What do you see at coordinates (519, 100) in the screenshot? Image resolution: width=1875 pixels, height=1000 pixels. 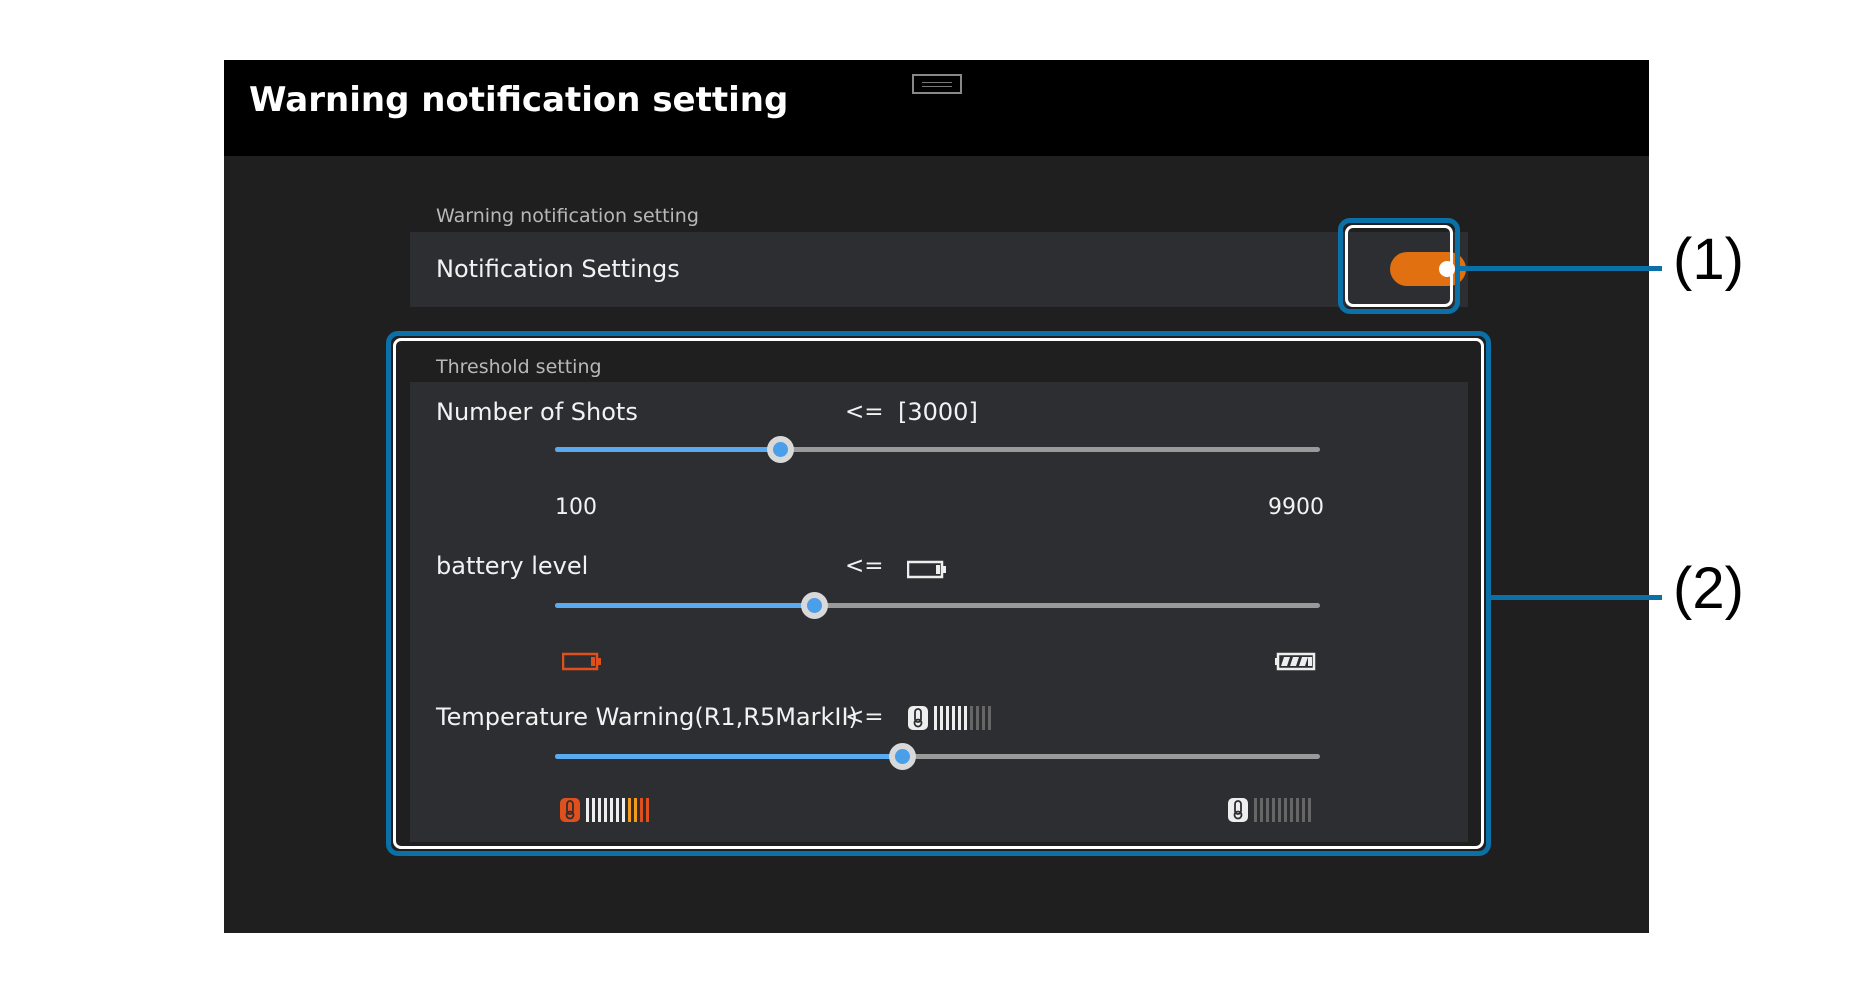 I see `window-title: Warning notification setting` at bounding box center [519, 100].